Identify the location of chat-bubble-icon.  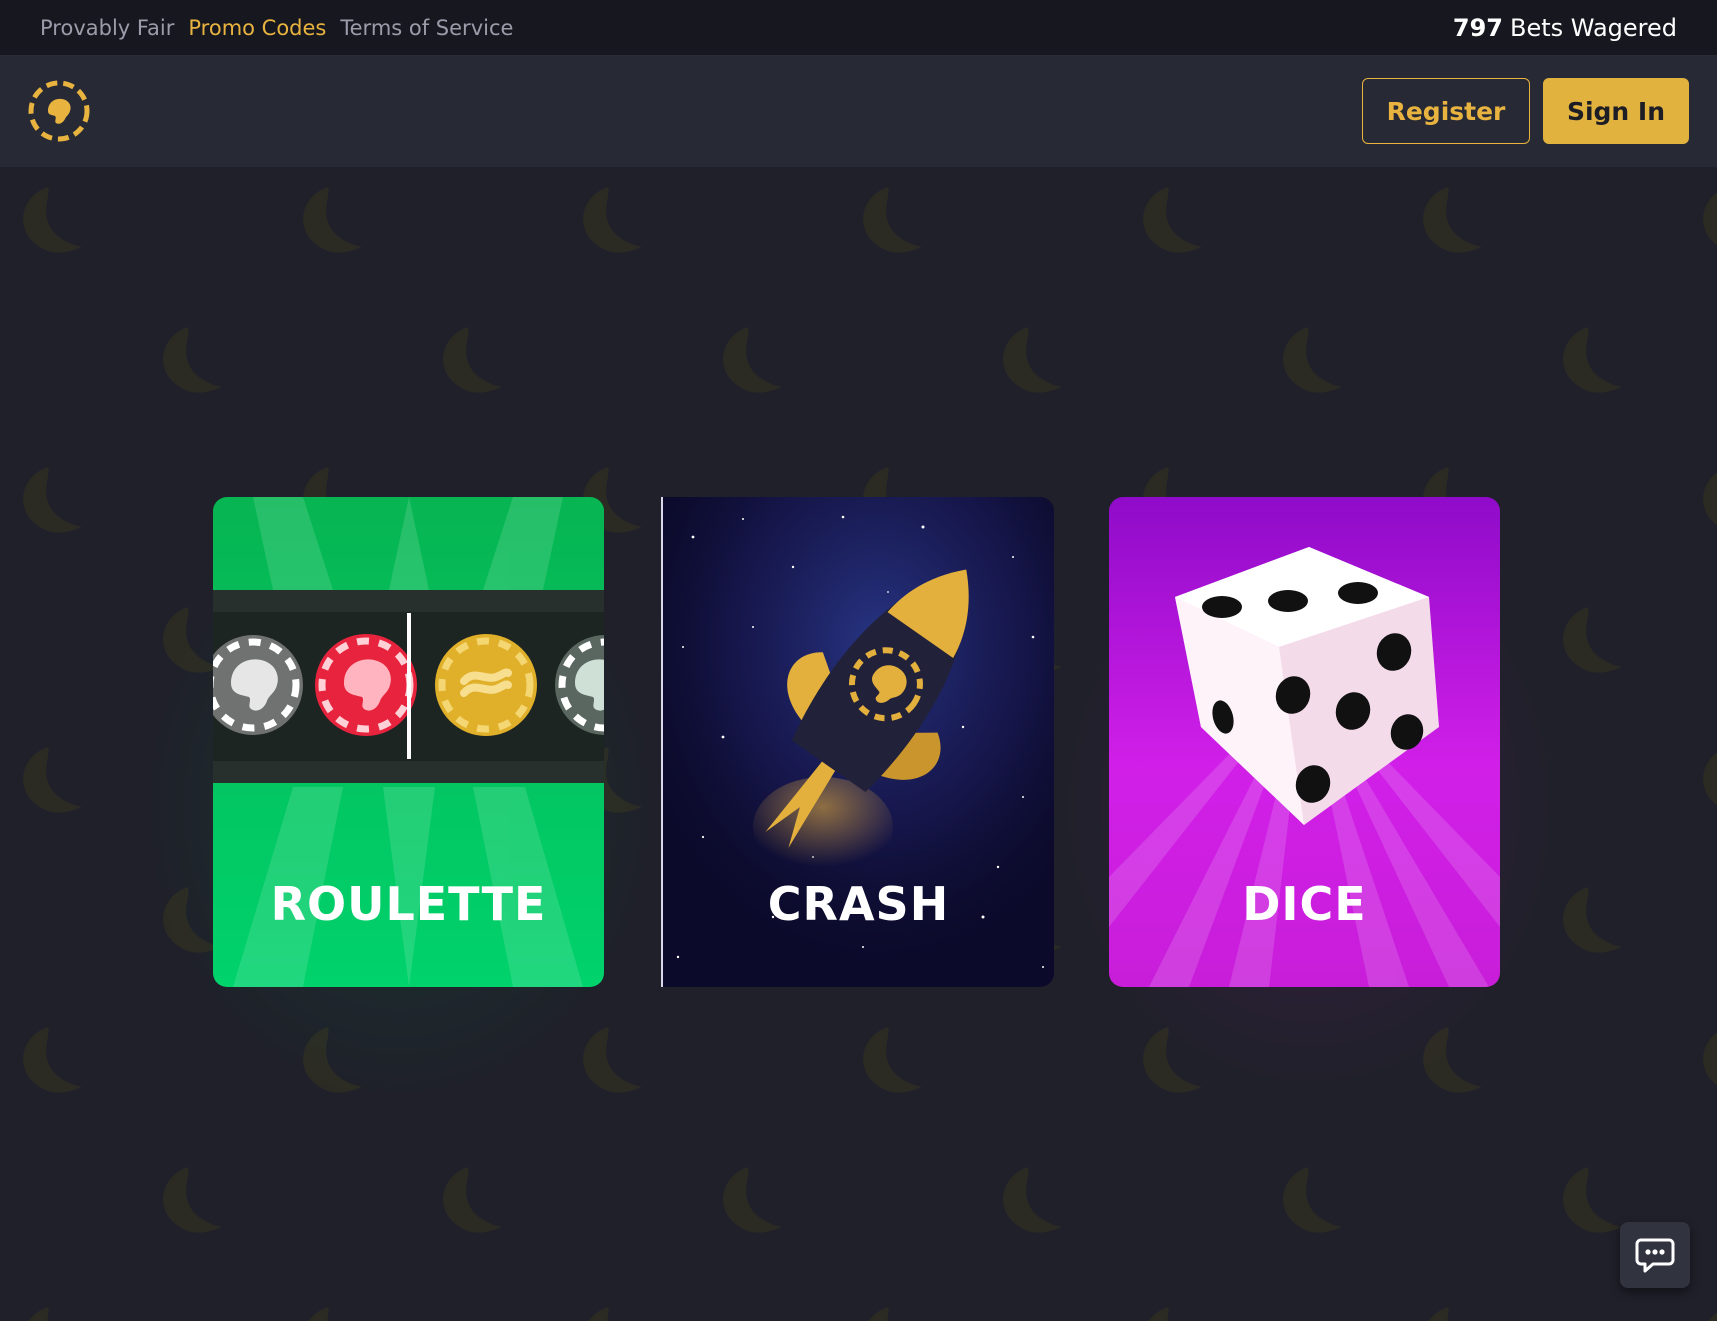
(1655, 1255).